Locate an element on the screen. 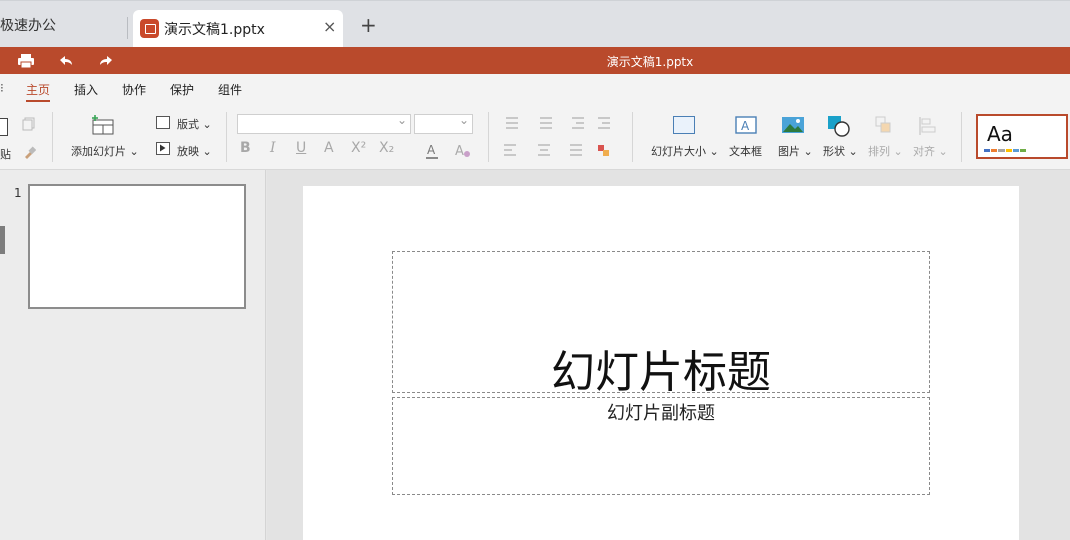  subtitle-placeholder-text: 幻灯片副标题 is located at coordinates (661, 413).